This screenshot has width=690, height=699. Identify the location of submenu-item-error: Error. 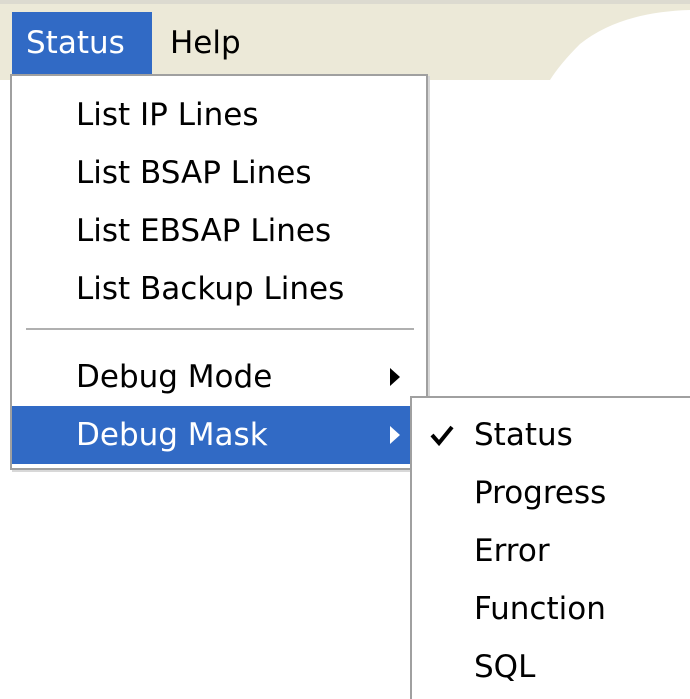
(551, 551).